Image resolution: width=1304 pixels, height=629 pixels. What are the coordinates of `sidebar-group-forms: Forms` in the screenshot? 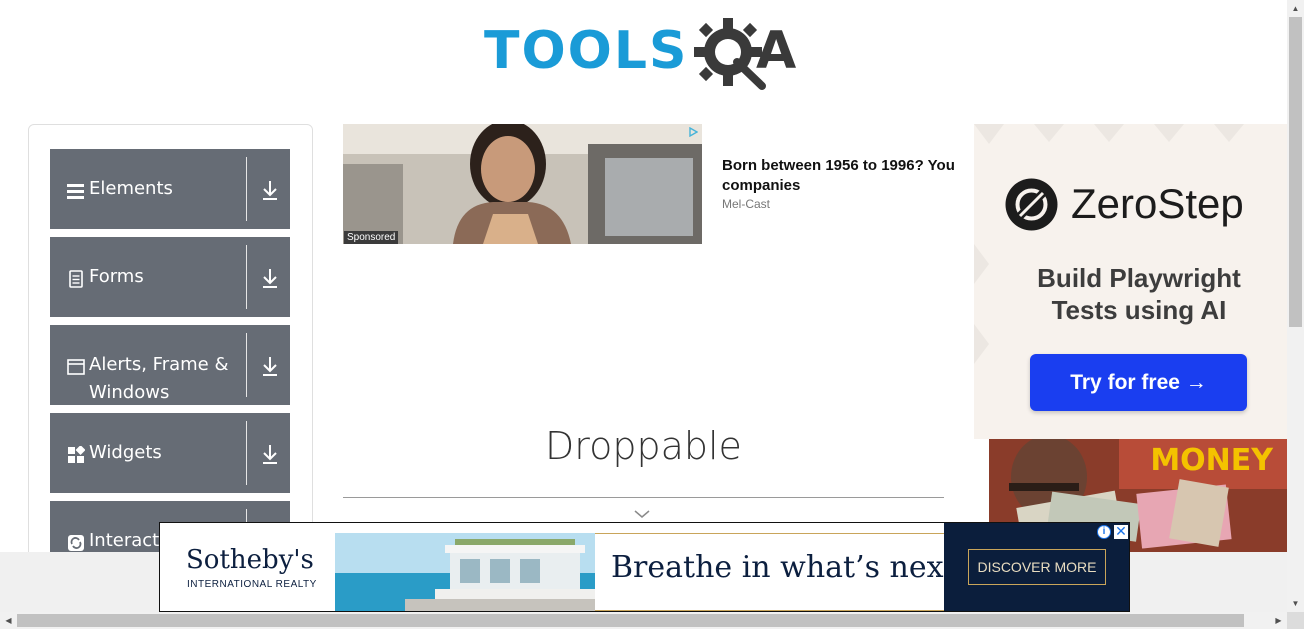 It's located at (170, 277).